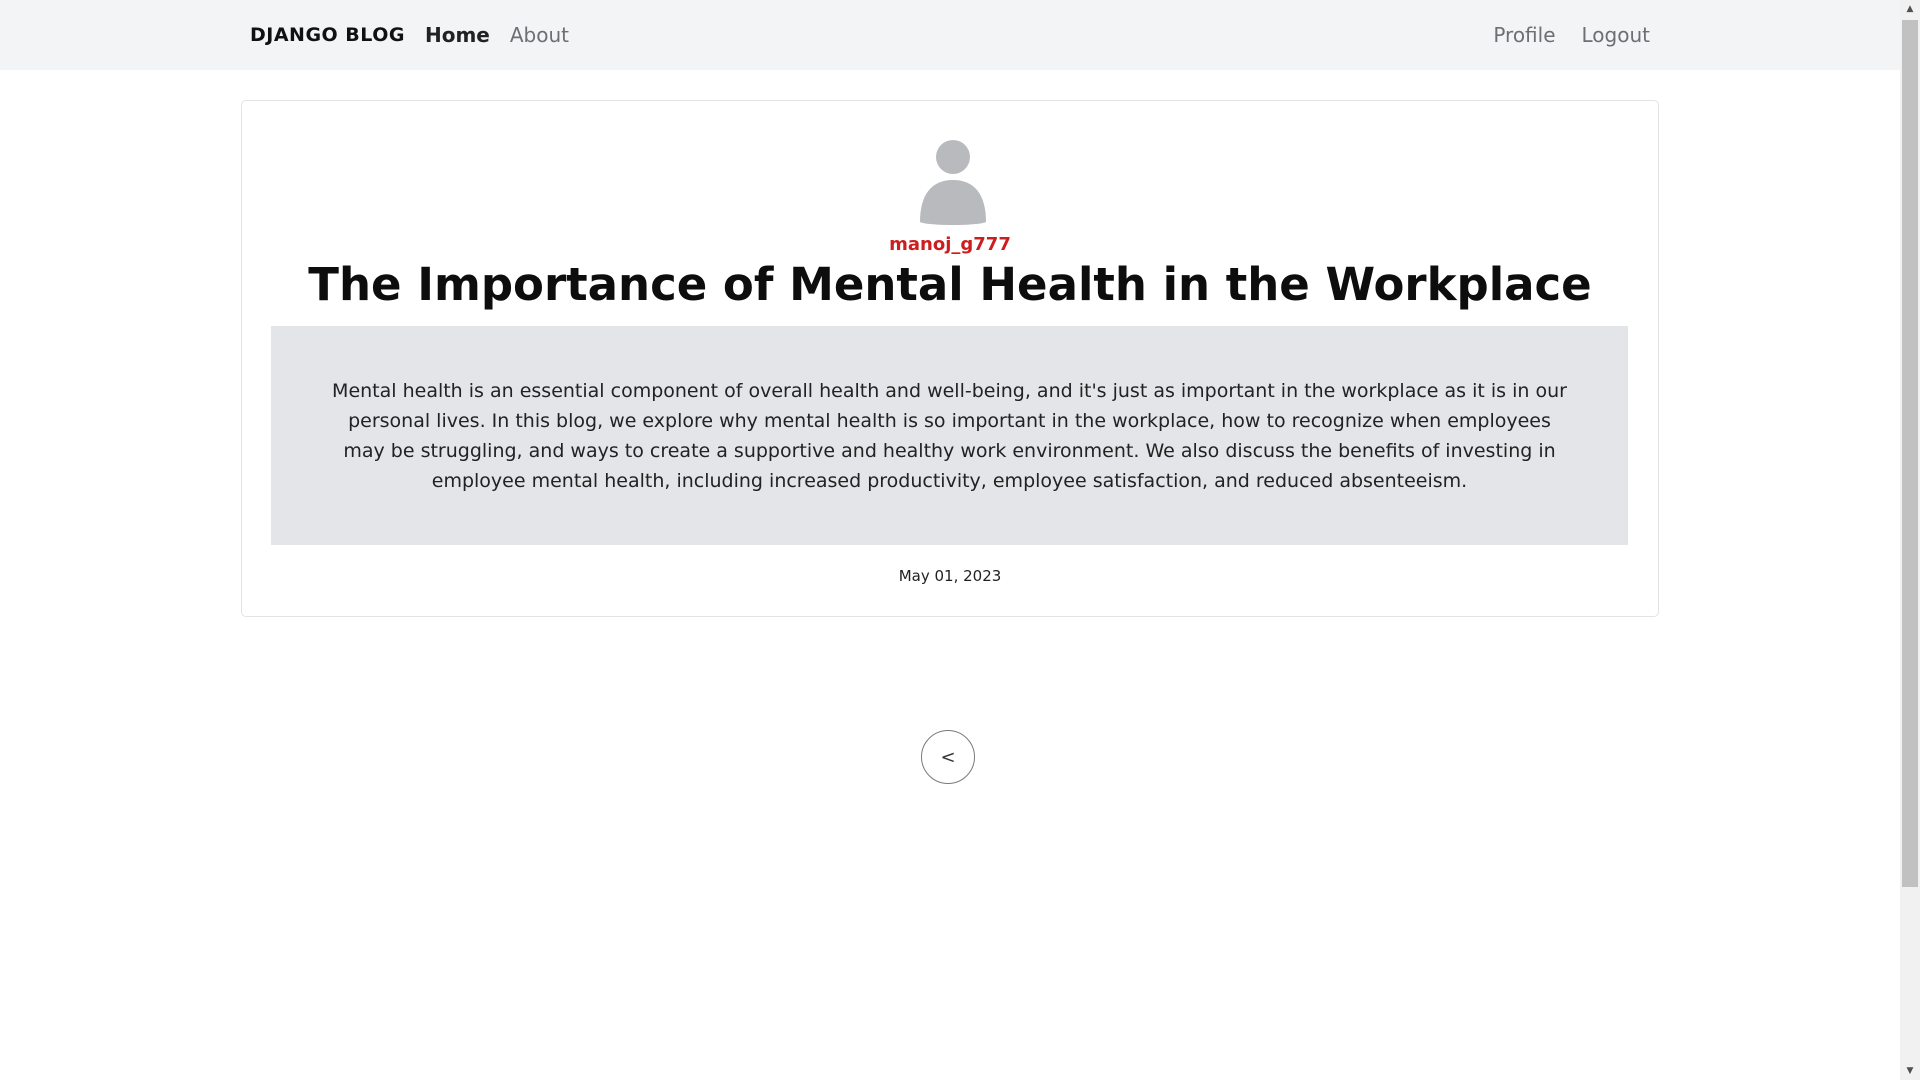 Image resolution: width=1920 pixels, height=1080 pixels. I want to click on post-author-link: manoj_g777, so click(950, 244).